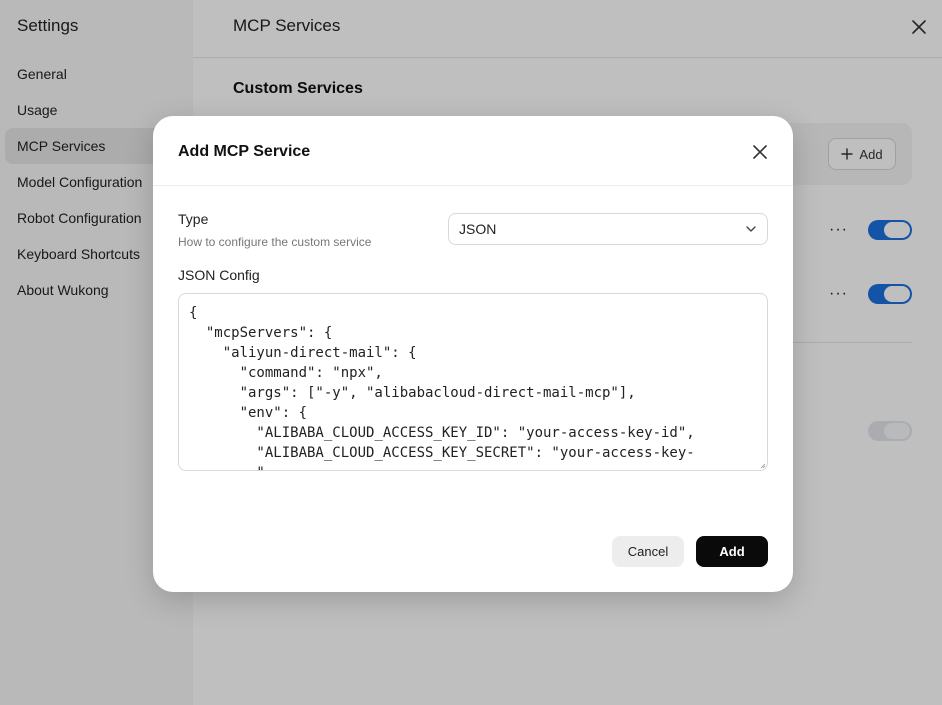 This screenshot has height=705, width=942. What do you see at coordinates (608, 229) in the screenshot?
I see `type-select: JSON` at bounding box center [608, 229].